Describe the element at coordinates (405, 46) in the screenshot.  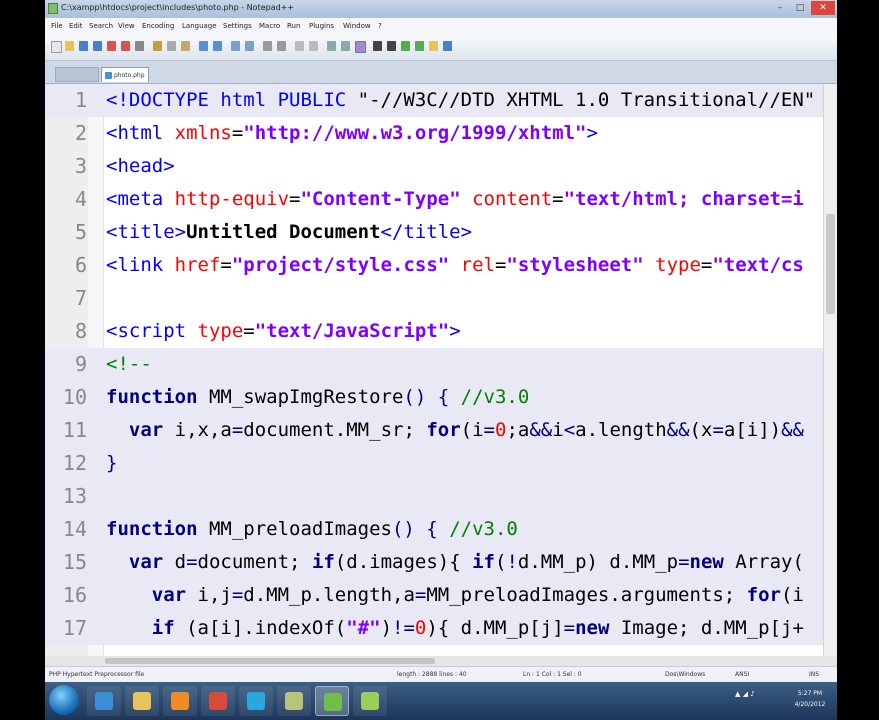
I see `play-macro-icon` at that location.